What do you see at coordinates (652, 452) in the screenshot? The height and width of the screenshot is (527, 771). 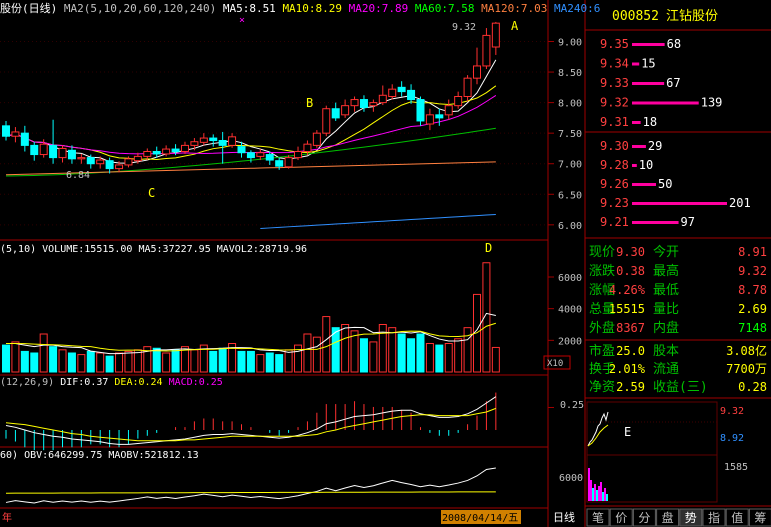 I see `intraday-mini-chart` at bounding box center [652, 452].